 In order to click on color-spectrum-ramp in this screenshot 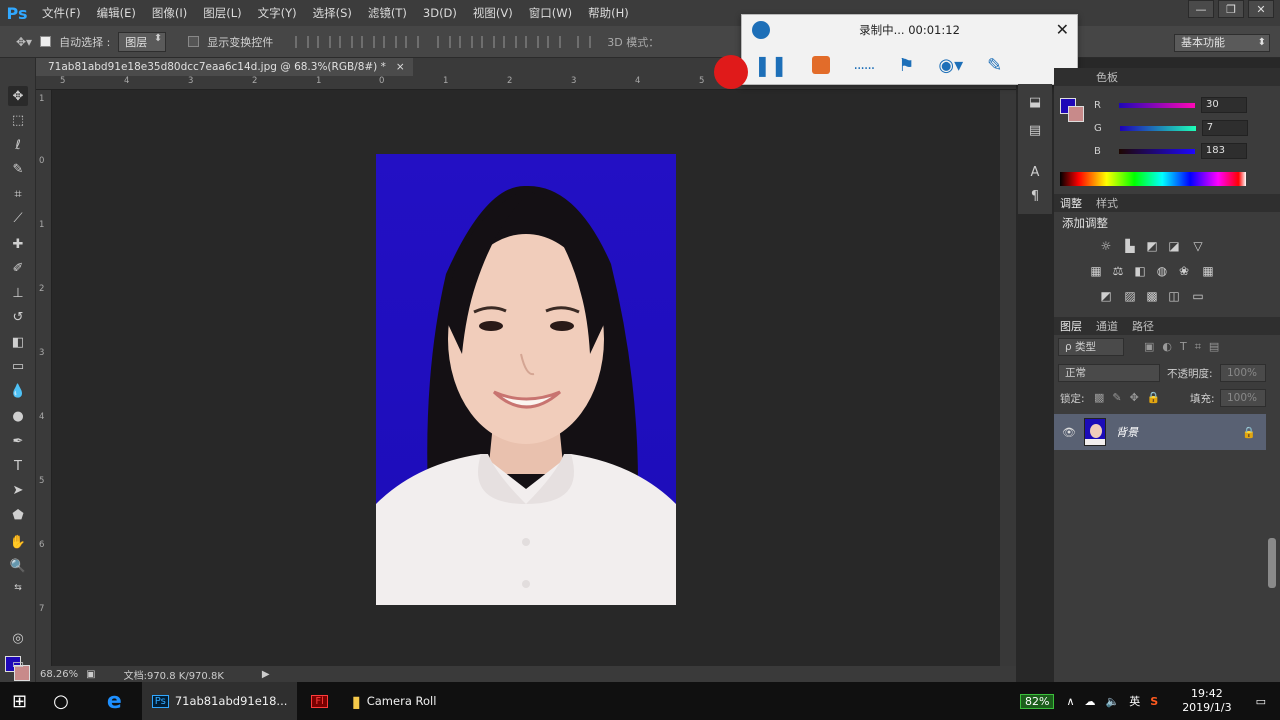, I will do `click(1153, 179)`.